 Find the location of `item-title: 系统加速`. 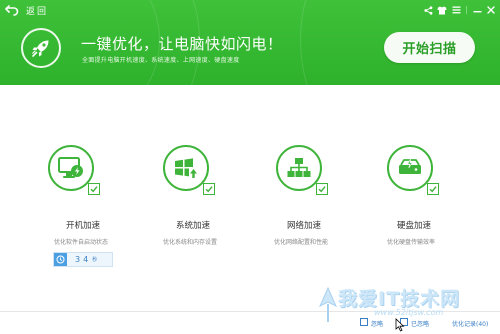

item-title: 系统加速 is located at coordinates (193, 226).